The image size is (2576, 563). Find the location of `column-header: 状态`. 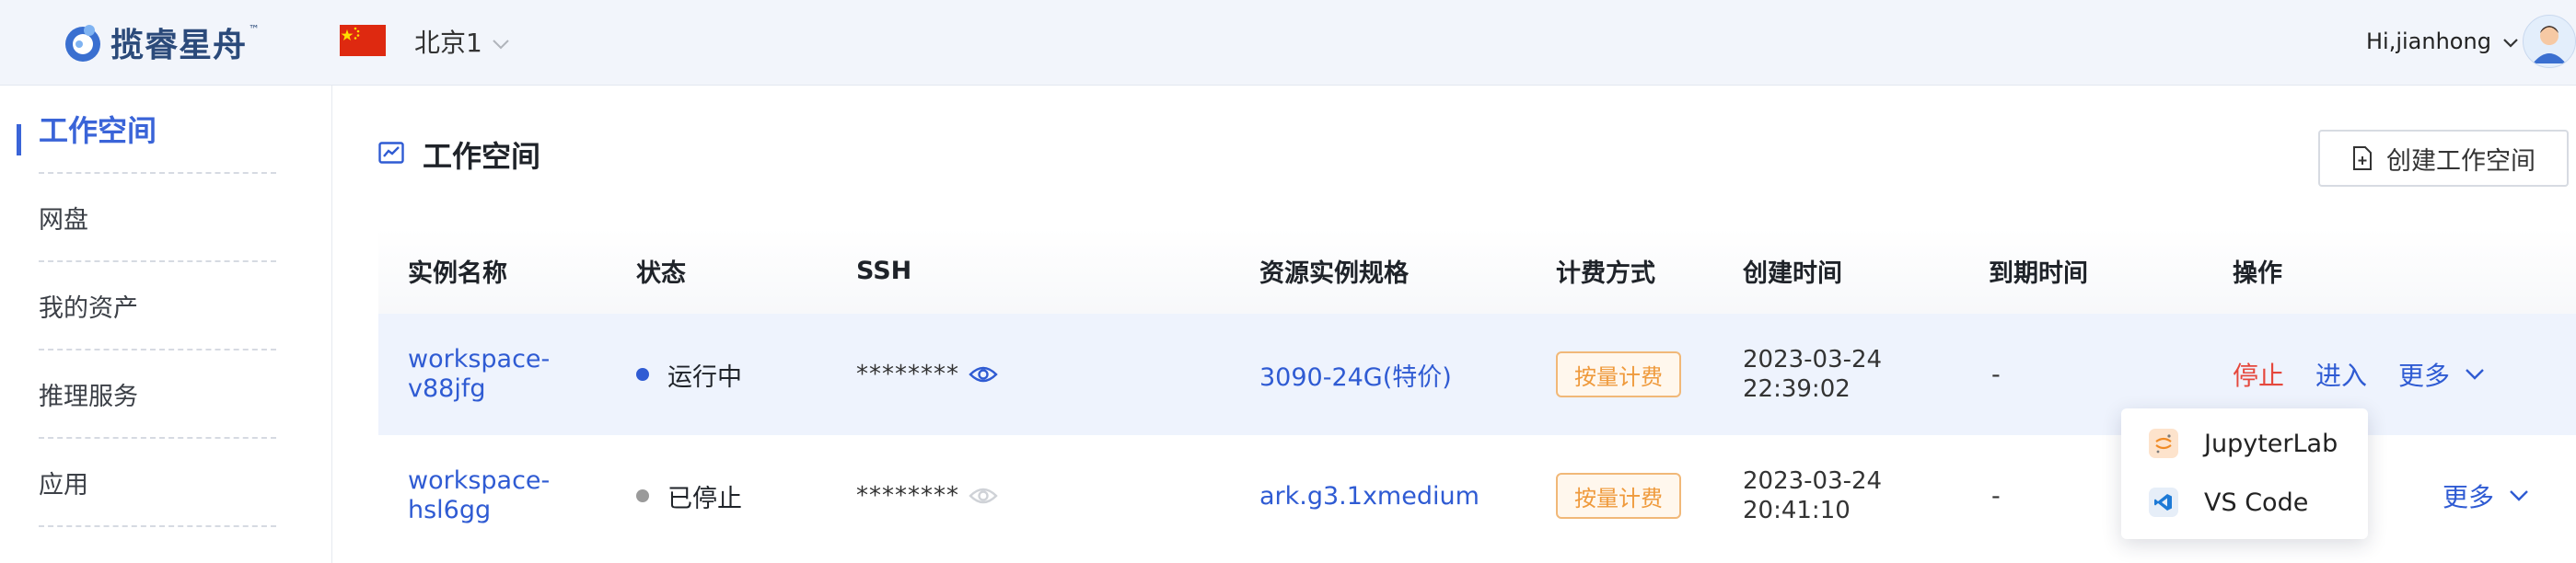

column-header: 状态 is located at coordinates (661, 273).